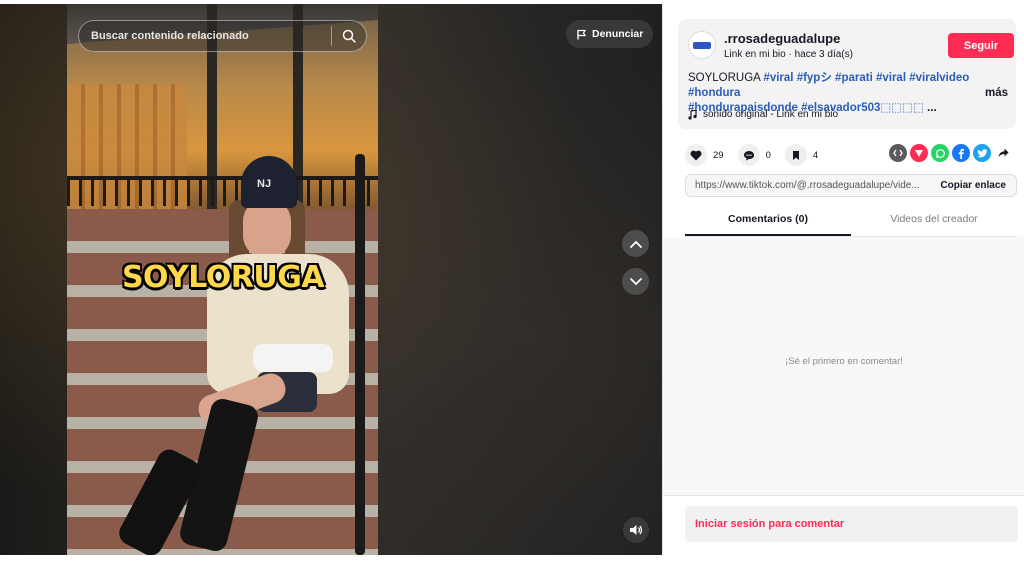 The image size is (1024, 561). What do you see at coordinates (782, 38) in the screenshot?
I see `author-username: .rrosadeguadalupe` at bounding box center [782, 38].